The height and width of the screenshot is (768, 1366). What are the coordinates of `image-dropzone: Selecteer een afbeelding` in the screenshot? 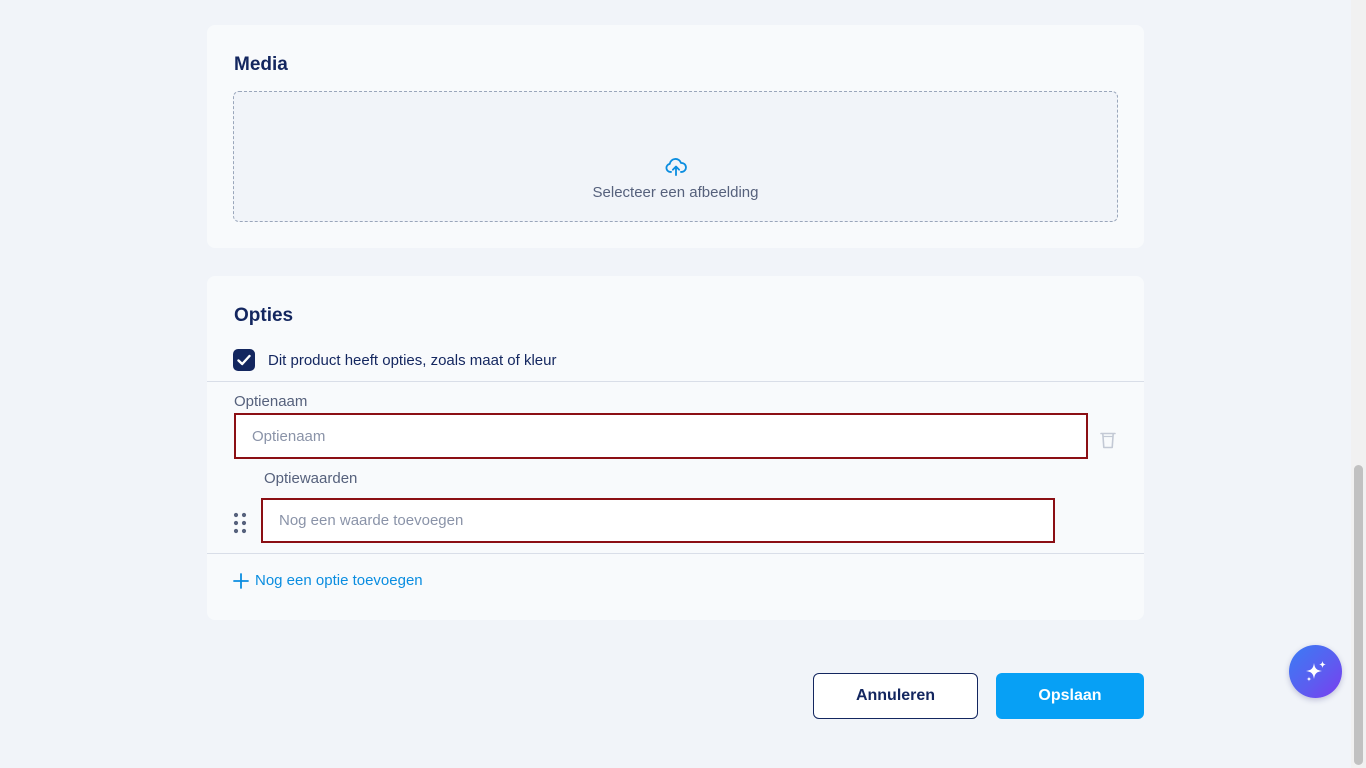 It's located at (675, 156).